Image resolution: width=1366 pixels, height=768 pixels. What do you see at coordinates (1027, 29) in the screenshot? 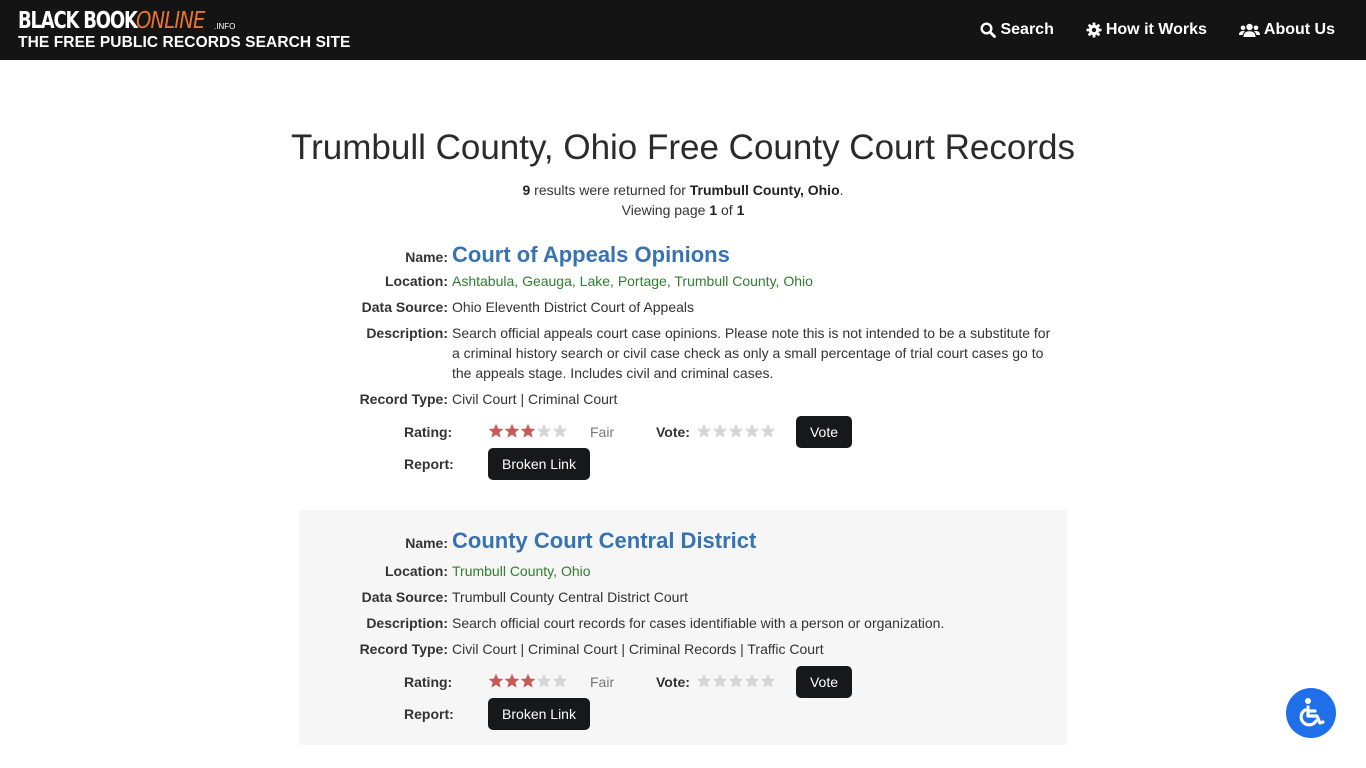
I see `nav-search-label: Search` at bounding box center [1027, 29].